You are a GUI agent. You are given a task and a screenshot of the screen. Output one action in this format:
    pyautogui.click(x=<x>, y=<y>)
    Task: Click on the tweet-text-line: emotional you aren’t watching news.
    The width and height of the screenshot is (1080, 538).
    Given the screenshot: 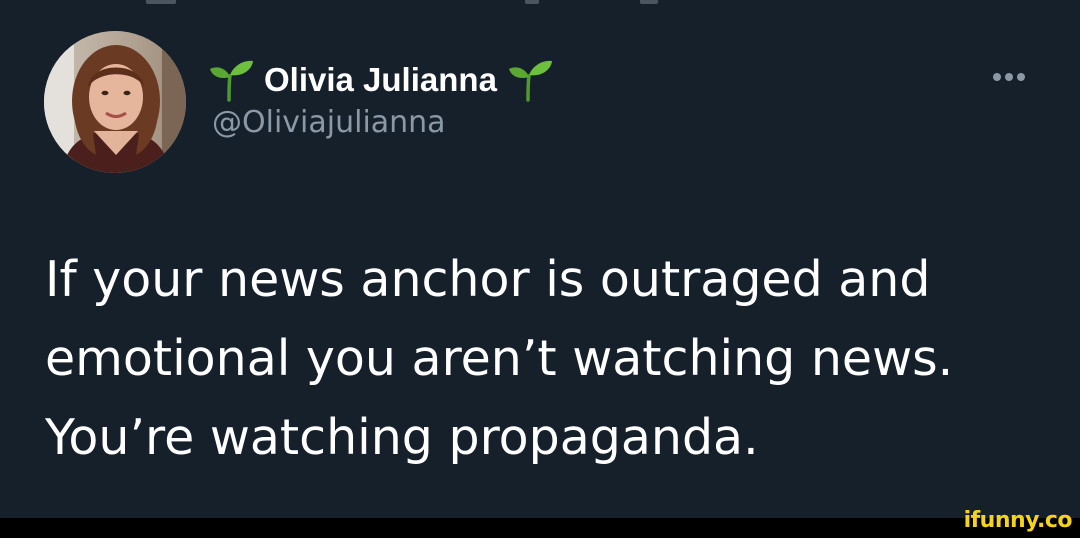 What is the action you would take?
    pyautogui.click(x=499, y=358)
    